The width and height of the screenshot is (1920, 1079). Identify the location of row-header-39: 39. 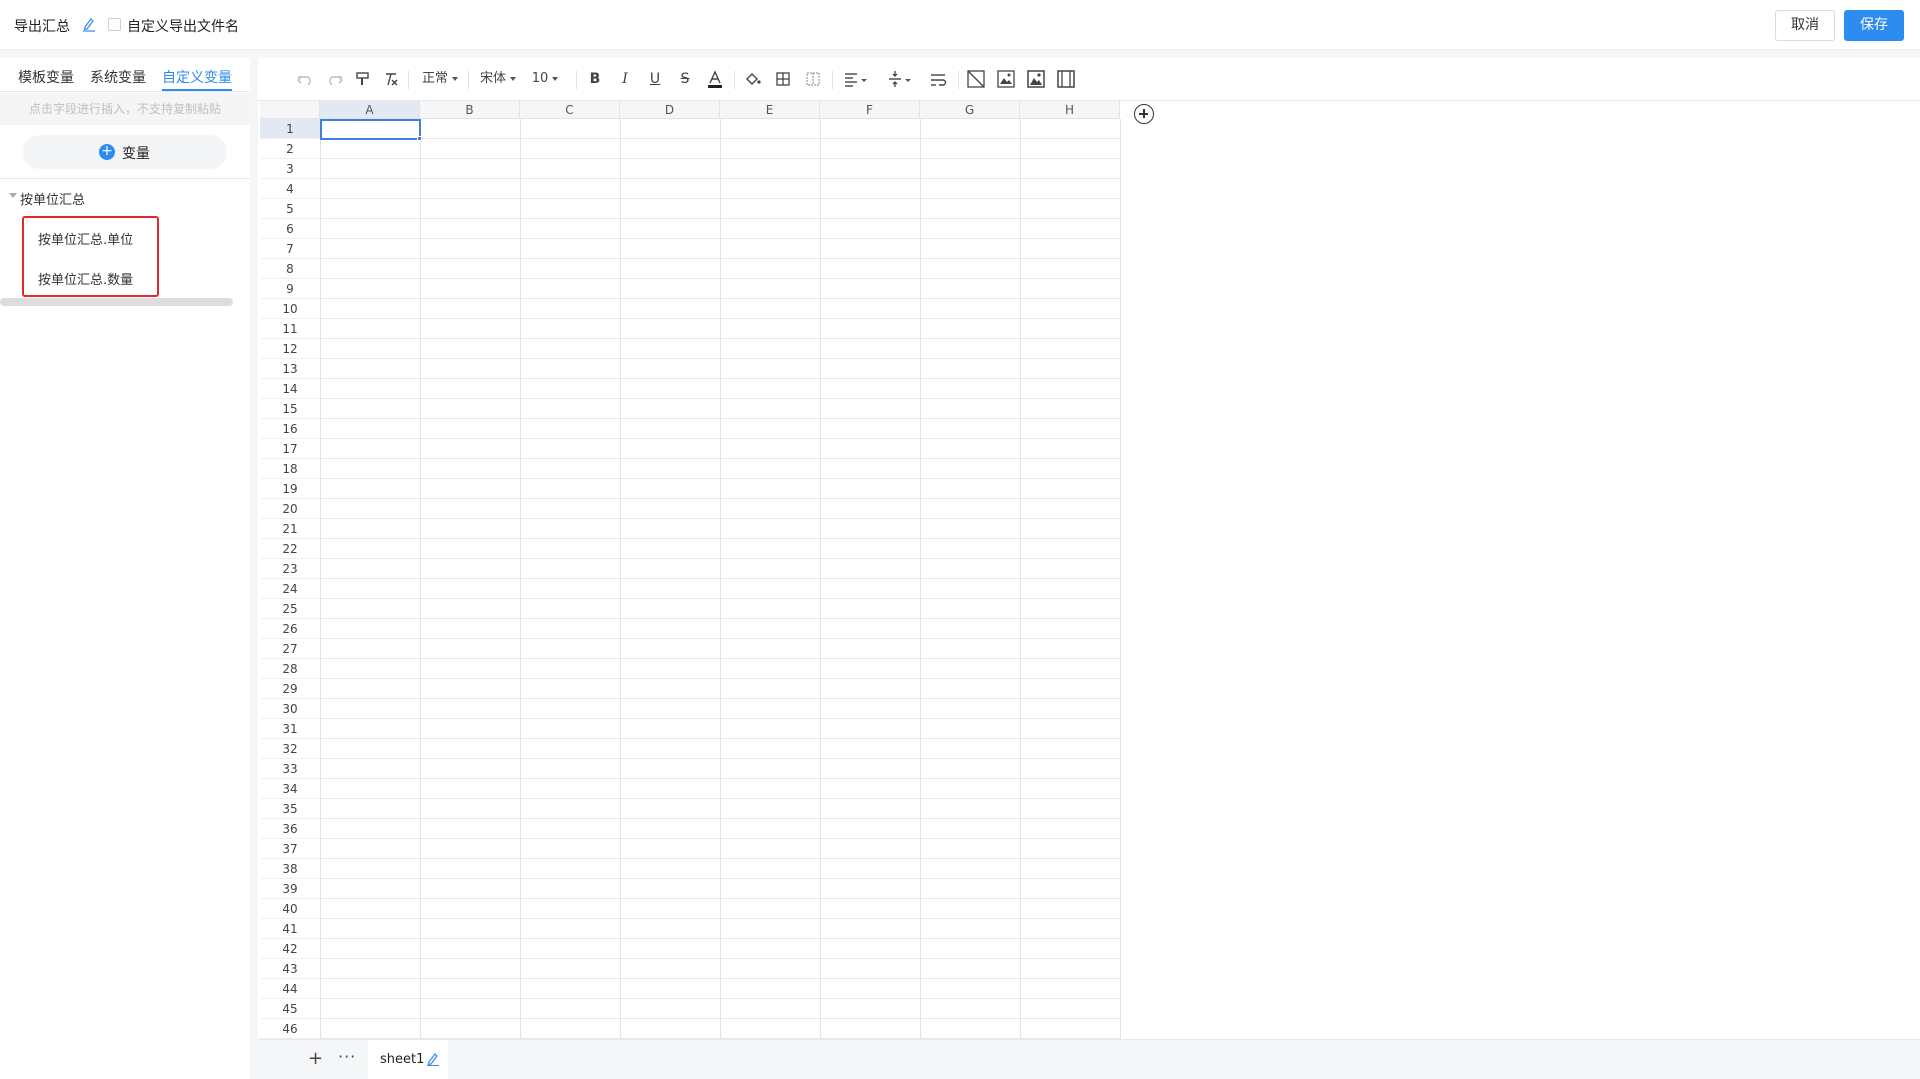
(290, 889).